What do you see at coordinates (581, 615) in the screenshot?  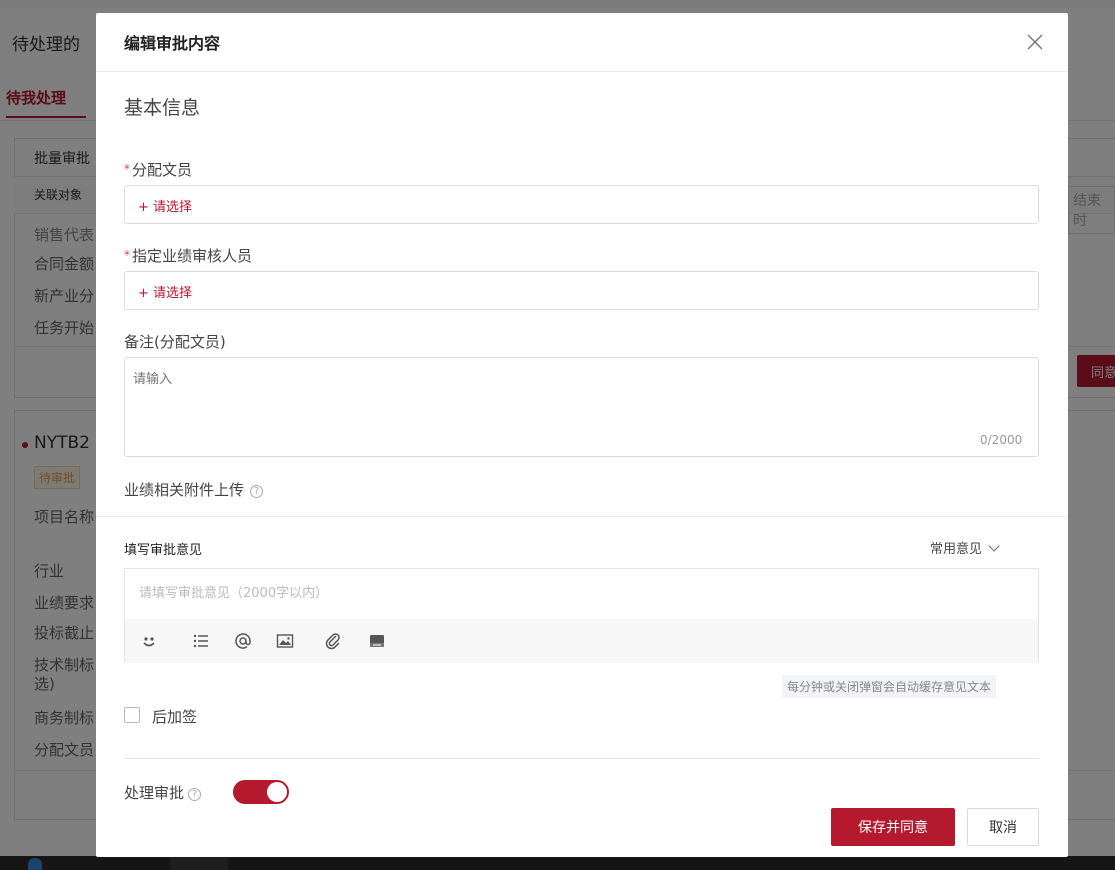 I see `opinion-editor: 请填写审批意见（2000字以内）` at bounding box center [581, 615].